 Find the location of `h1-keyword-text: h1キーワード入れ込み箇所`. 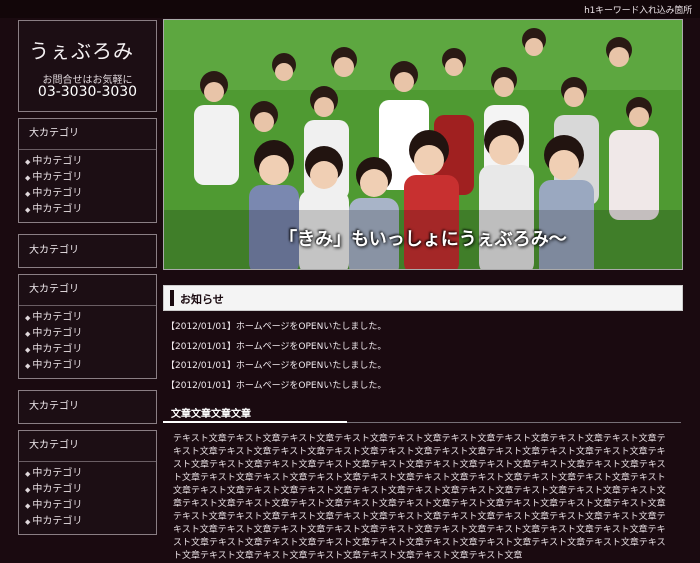

h1-keyword-text: h1キーワード入れ込み箇所 is located at coordinates (638, 11).